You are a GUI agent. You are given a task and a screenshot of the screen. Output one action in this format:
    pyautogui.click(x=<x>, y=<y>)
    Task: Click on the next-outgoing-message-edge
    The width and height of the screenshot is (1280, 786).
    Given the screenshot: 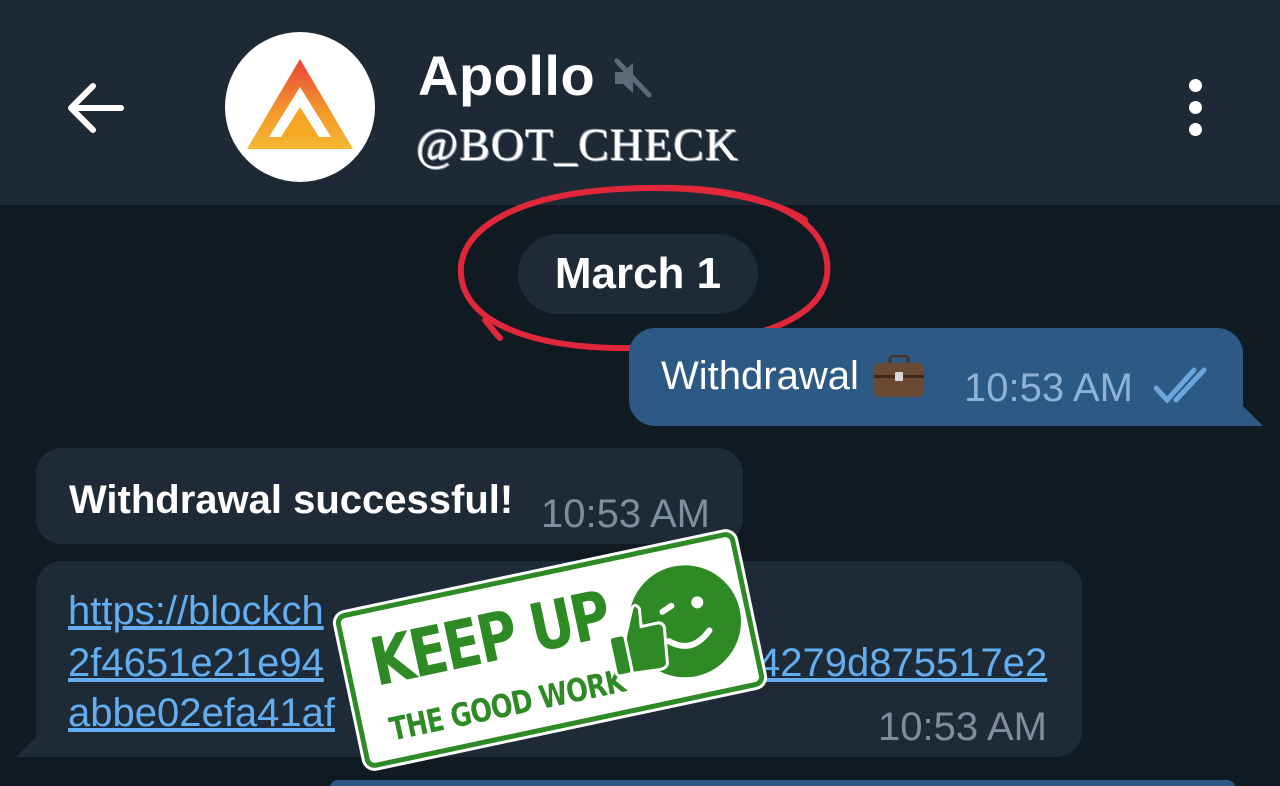 What is the action you would take?
    pyautogui.click(x=782, y=783)
    